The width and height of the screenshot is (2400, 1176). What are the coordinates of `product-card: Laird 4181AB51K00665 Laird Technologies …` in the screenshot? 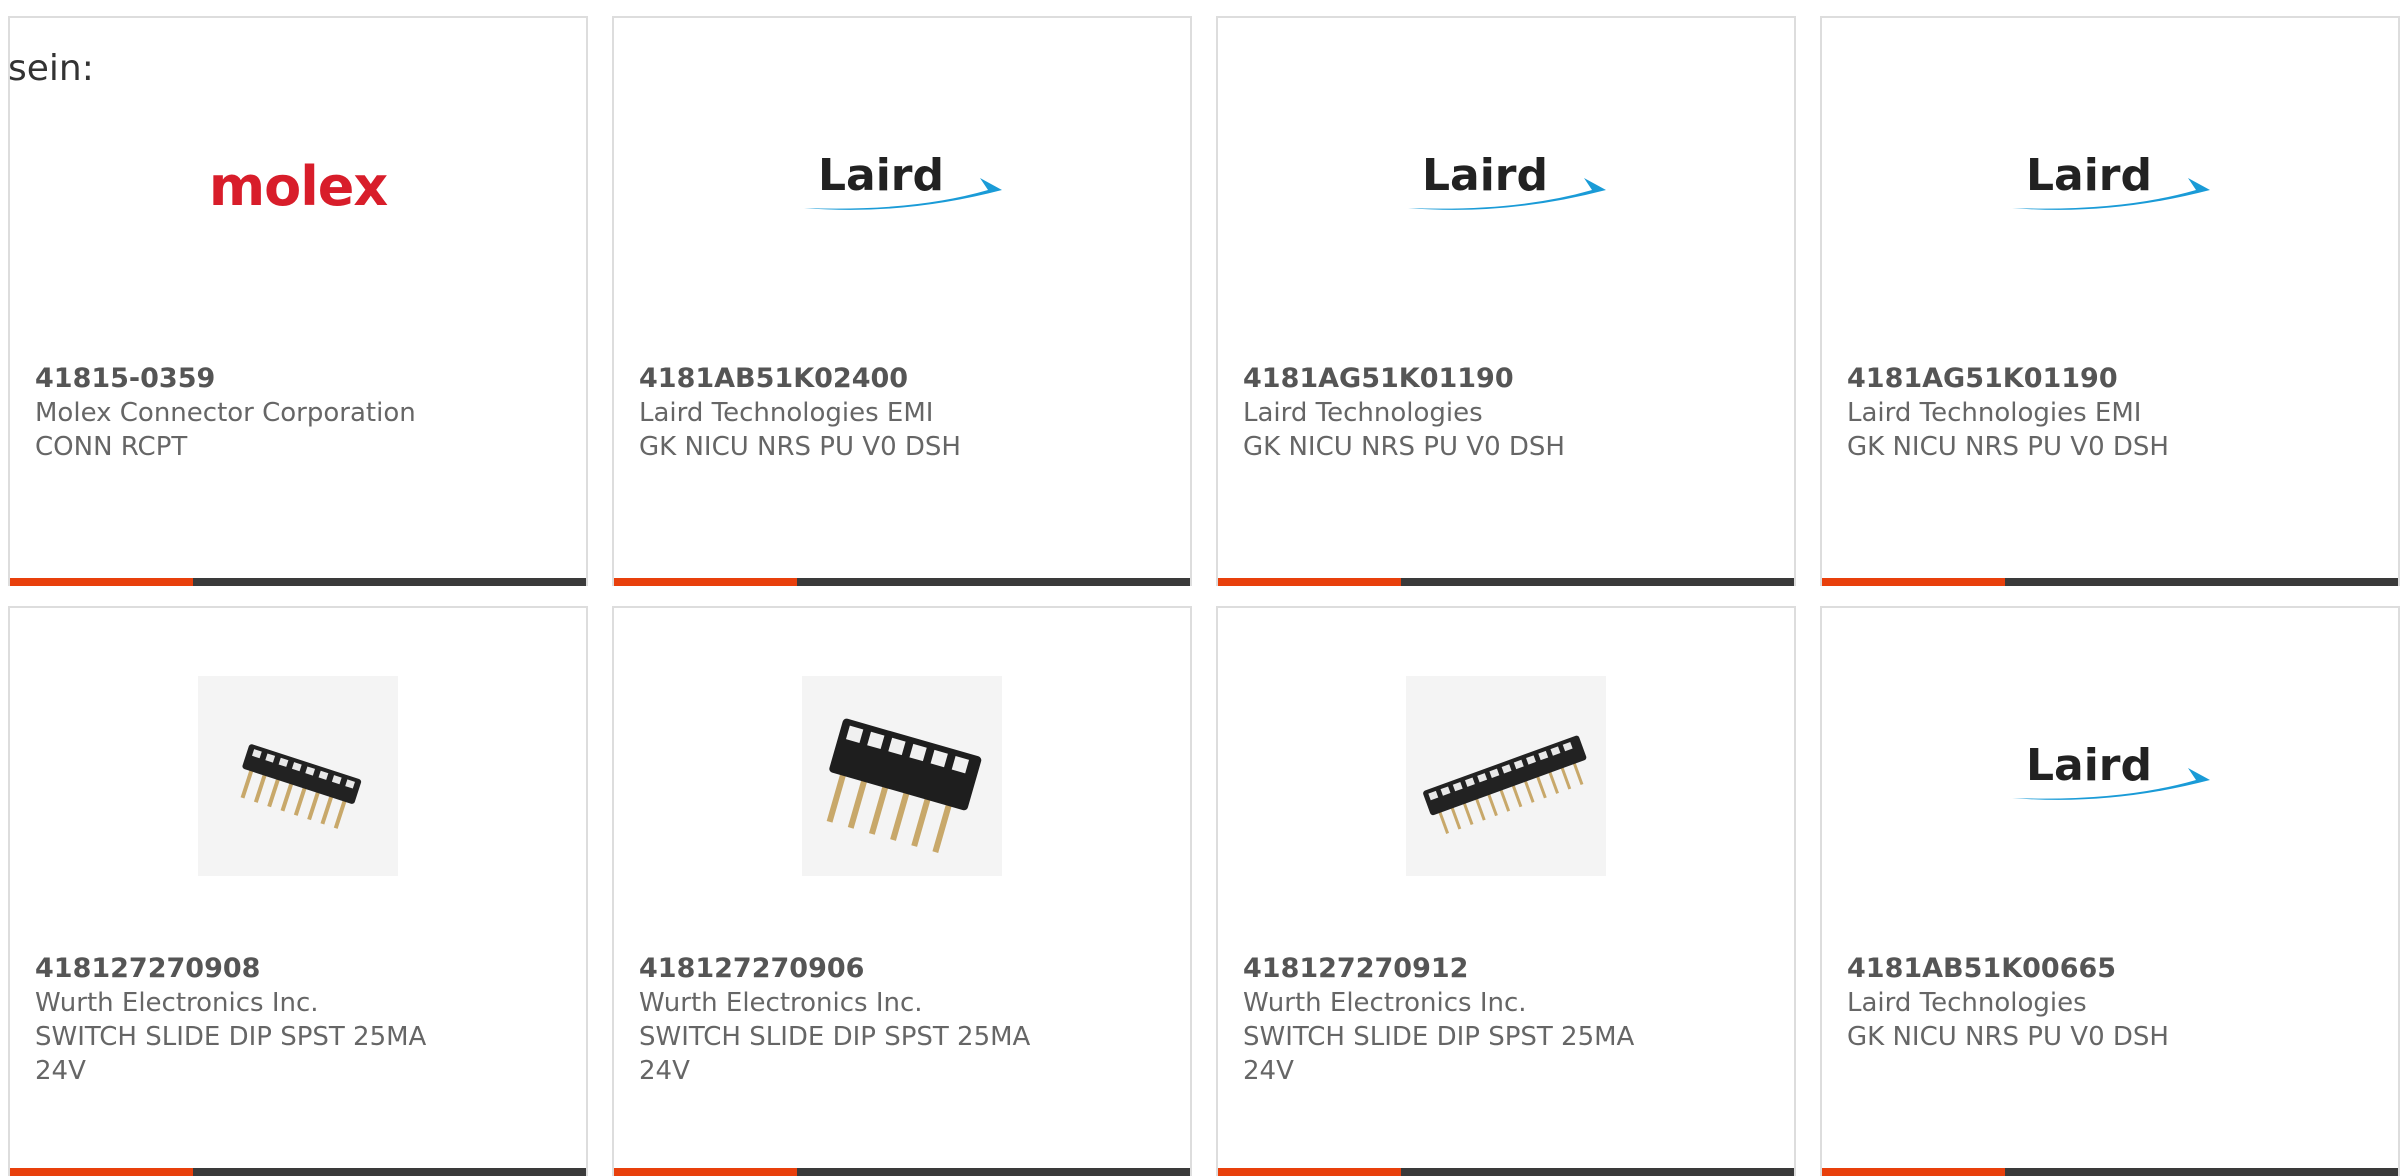 It's located at (2110, 891).